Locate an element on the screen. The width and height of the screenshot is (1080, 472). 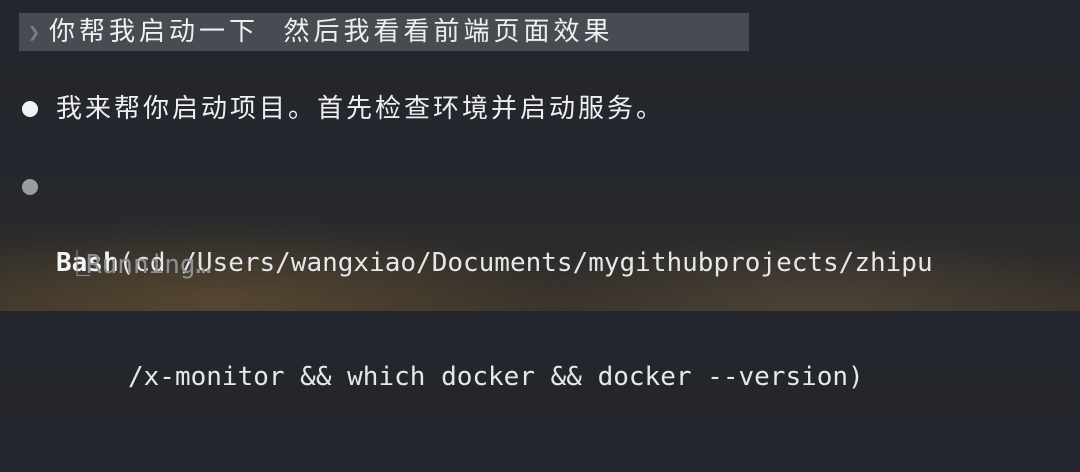
output-corner-icon: ⎿ is located at coordinates (77, 265).